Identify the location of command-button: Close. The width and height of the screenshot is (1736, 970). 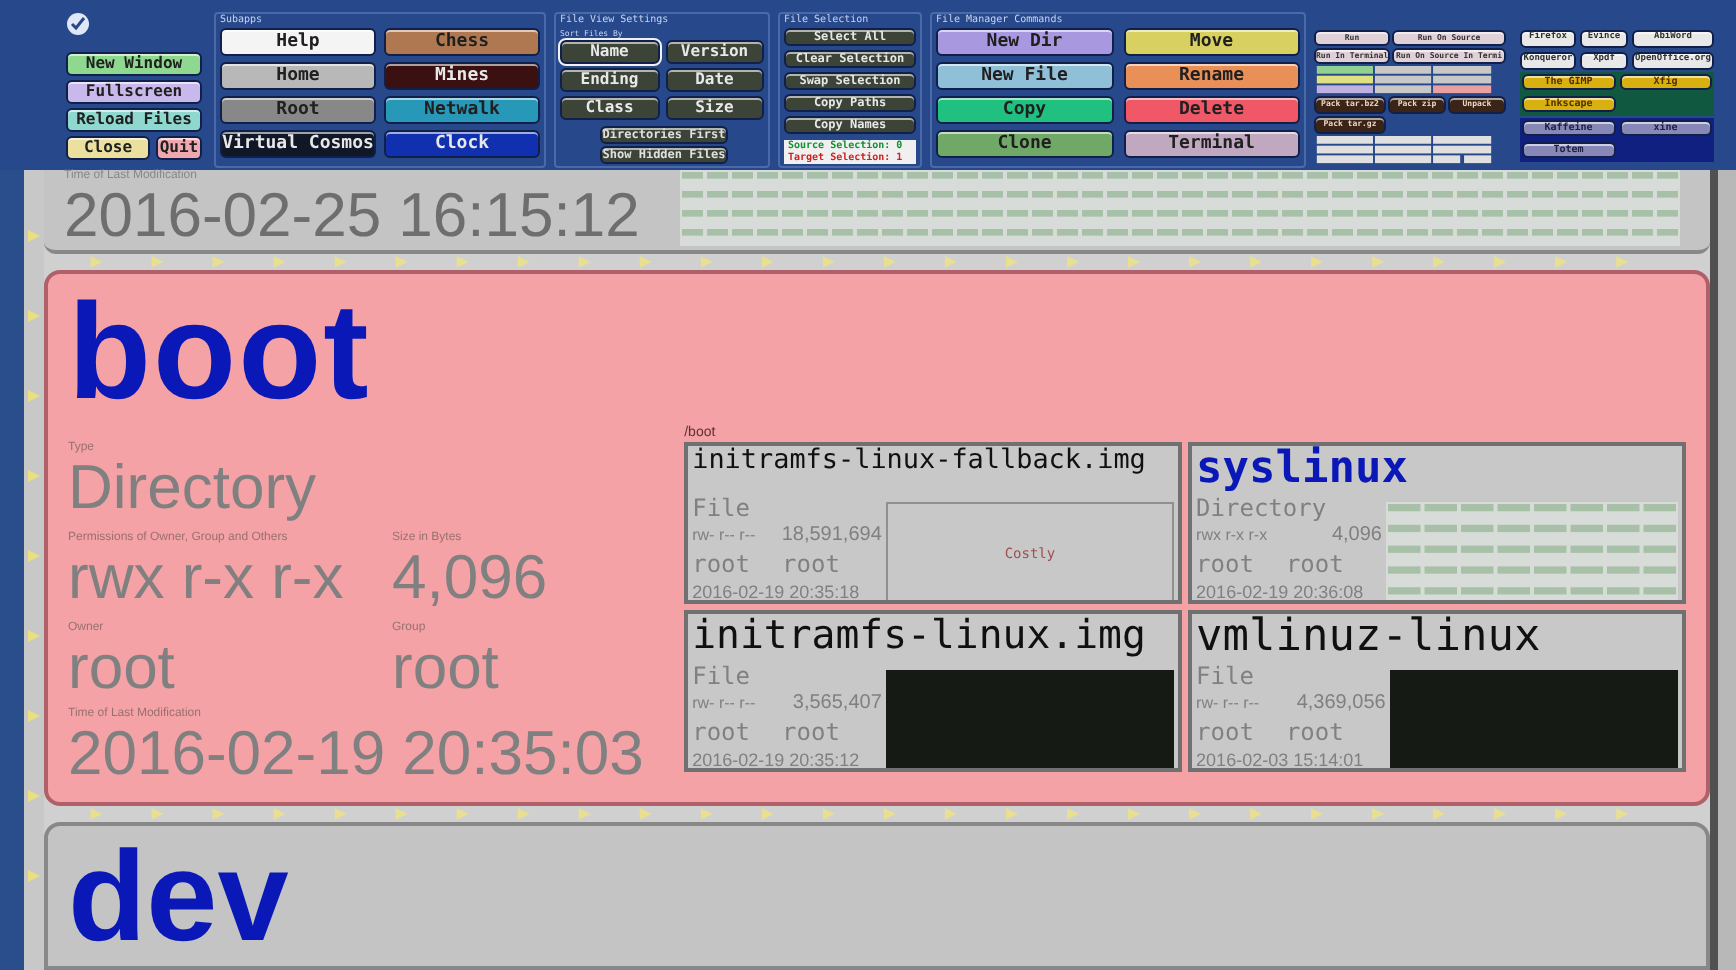
(108, 148).